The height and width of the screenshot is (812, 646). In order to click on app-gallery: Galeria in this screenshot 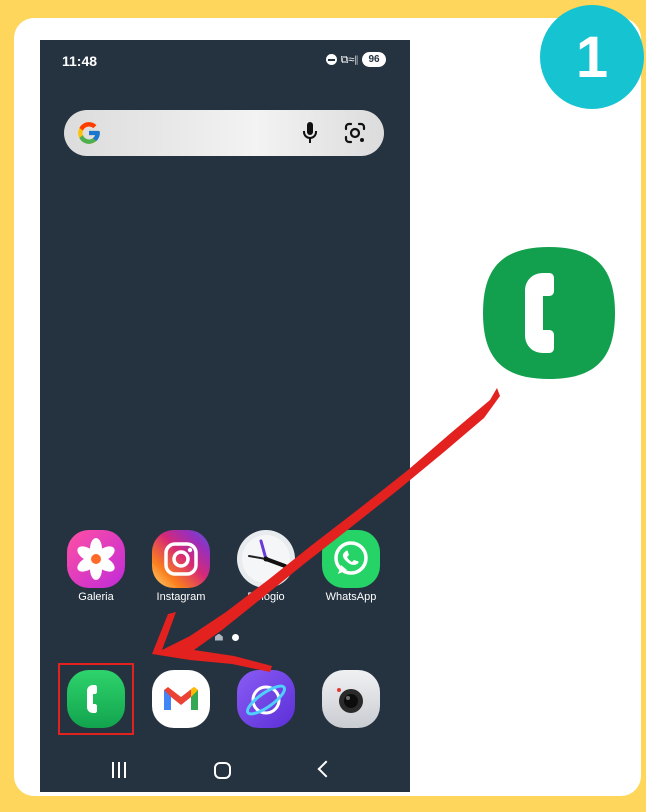, I will do `click(96, 566)`.